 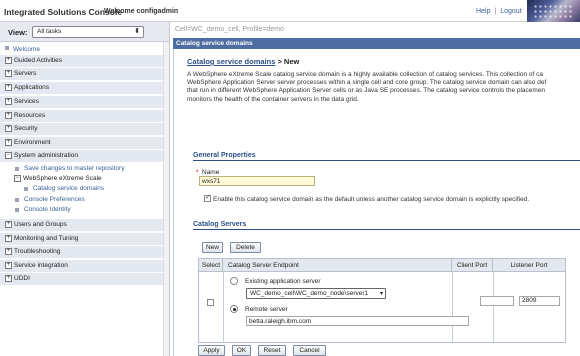 What do you see at coordinates (37, 251) in the screenshot?
I see `nav-item-label: Troubleshooting` at bounding box center [37, 251].